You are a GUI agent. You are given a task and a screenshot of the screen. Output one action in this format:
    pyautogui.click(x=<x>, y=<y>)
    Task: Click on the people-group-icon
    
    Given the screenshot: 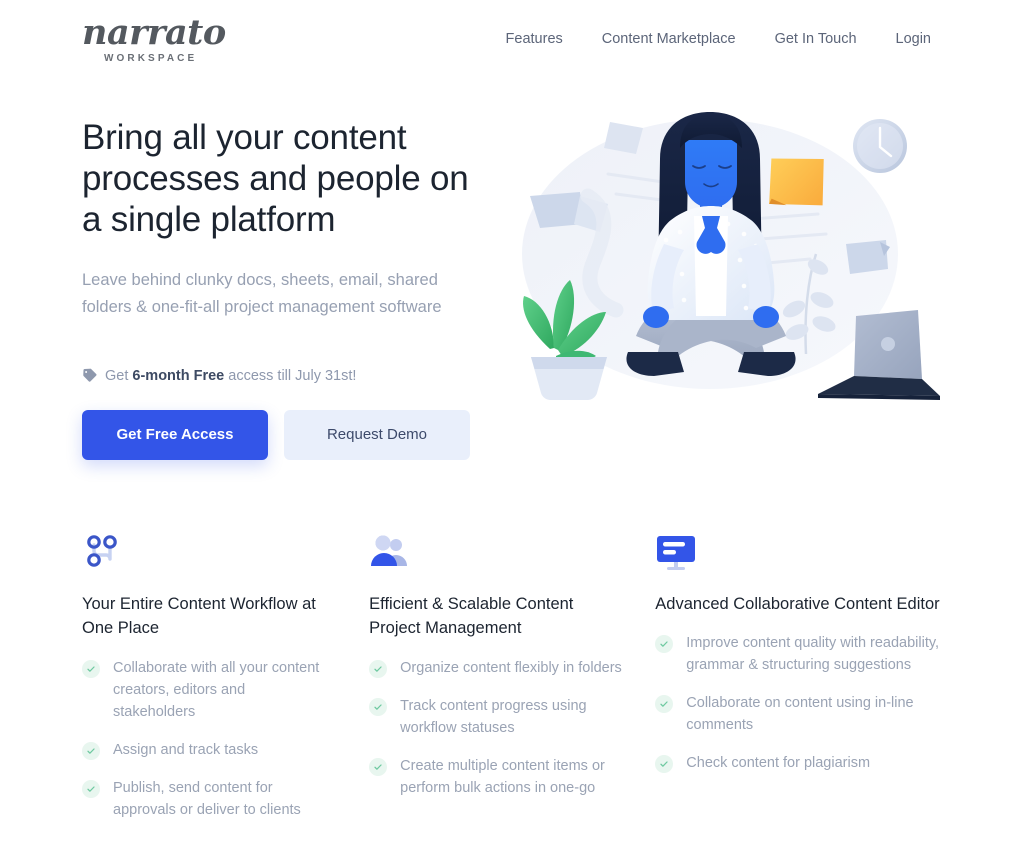 What is the action you would take?
    pyautogui.click(x=389, y=550)
    